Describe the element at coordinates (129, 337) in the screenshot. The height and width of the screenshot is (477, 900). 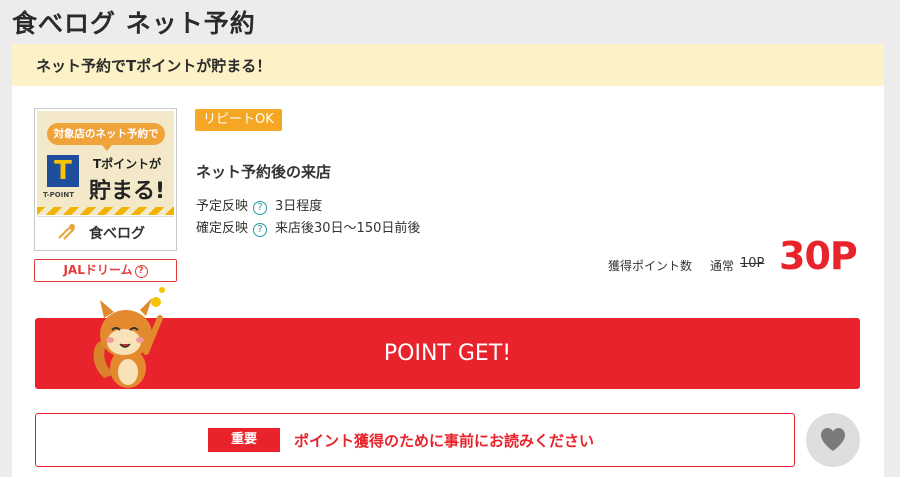
I see `squirrel-mascot-icon` at that location.